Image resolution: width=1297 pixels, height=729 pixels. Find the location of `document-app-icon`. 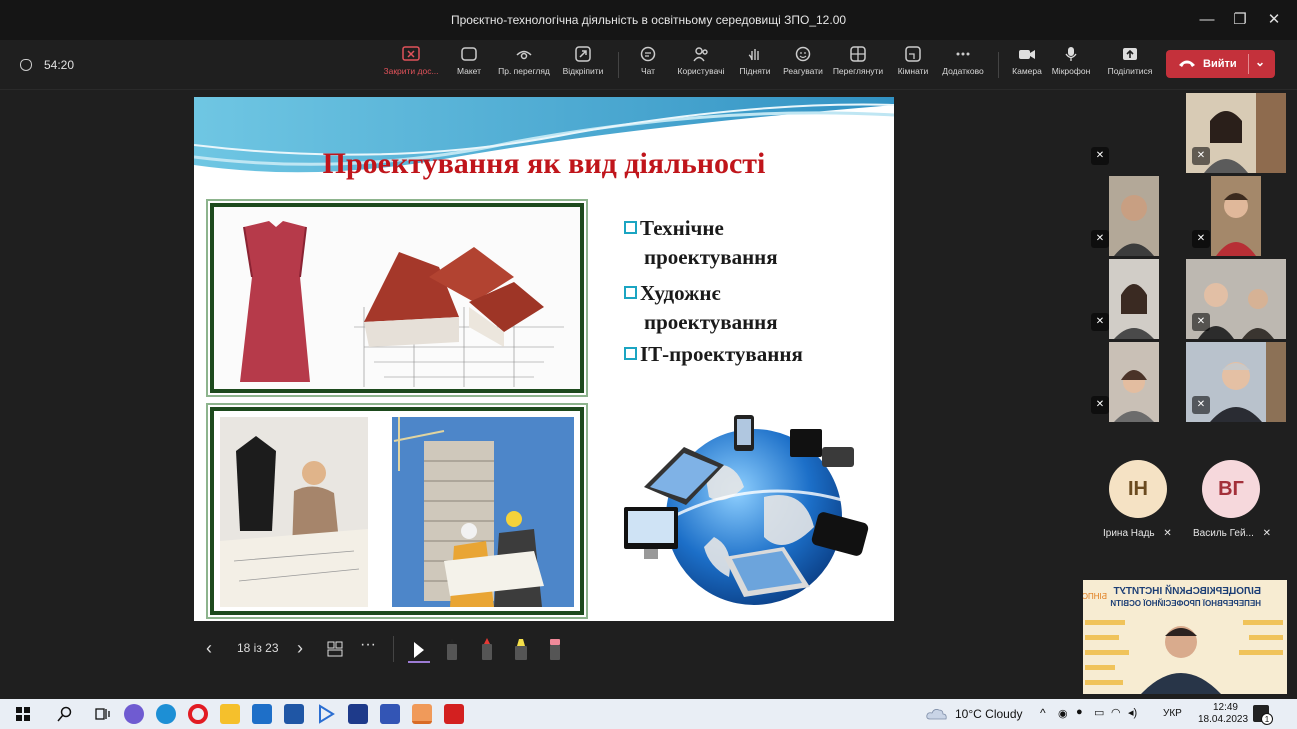

document-app-icon is located at coordinates (390, 714).